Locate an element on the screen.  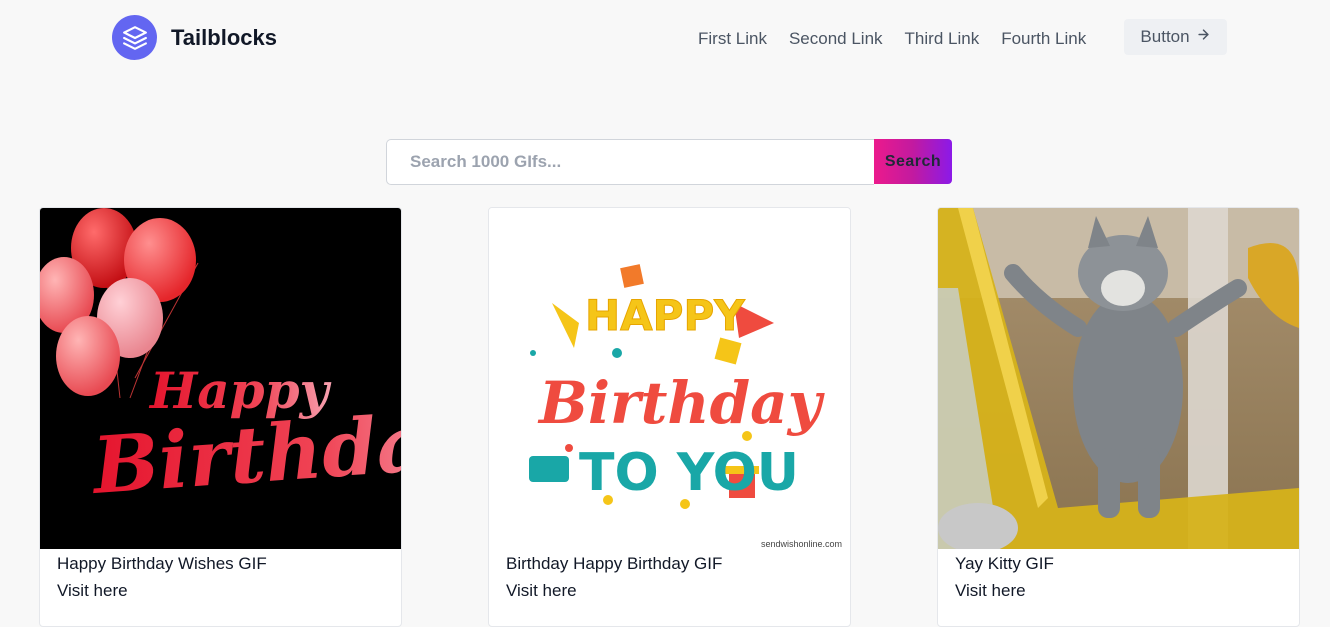
nav-link-first: First Link is located at coordinates (732, 39).